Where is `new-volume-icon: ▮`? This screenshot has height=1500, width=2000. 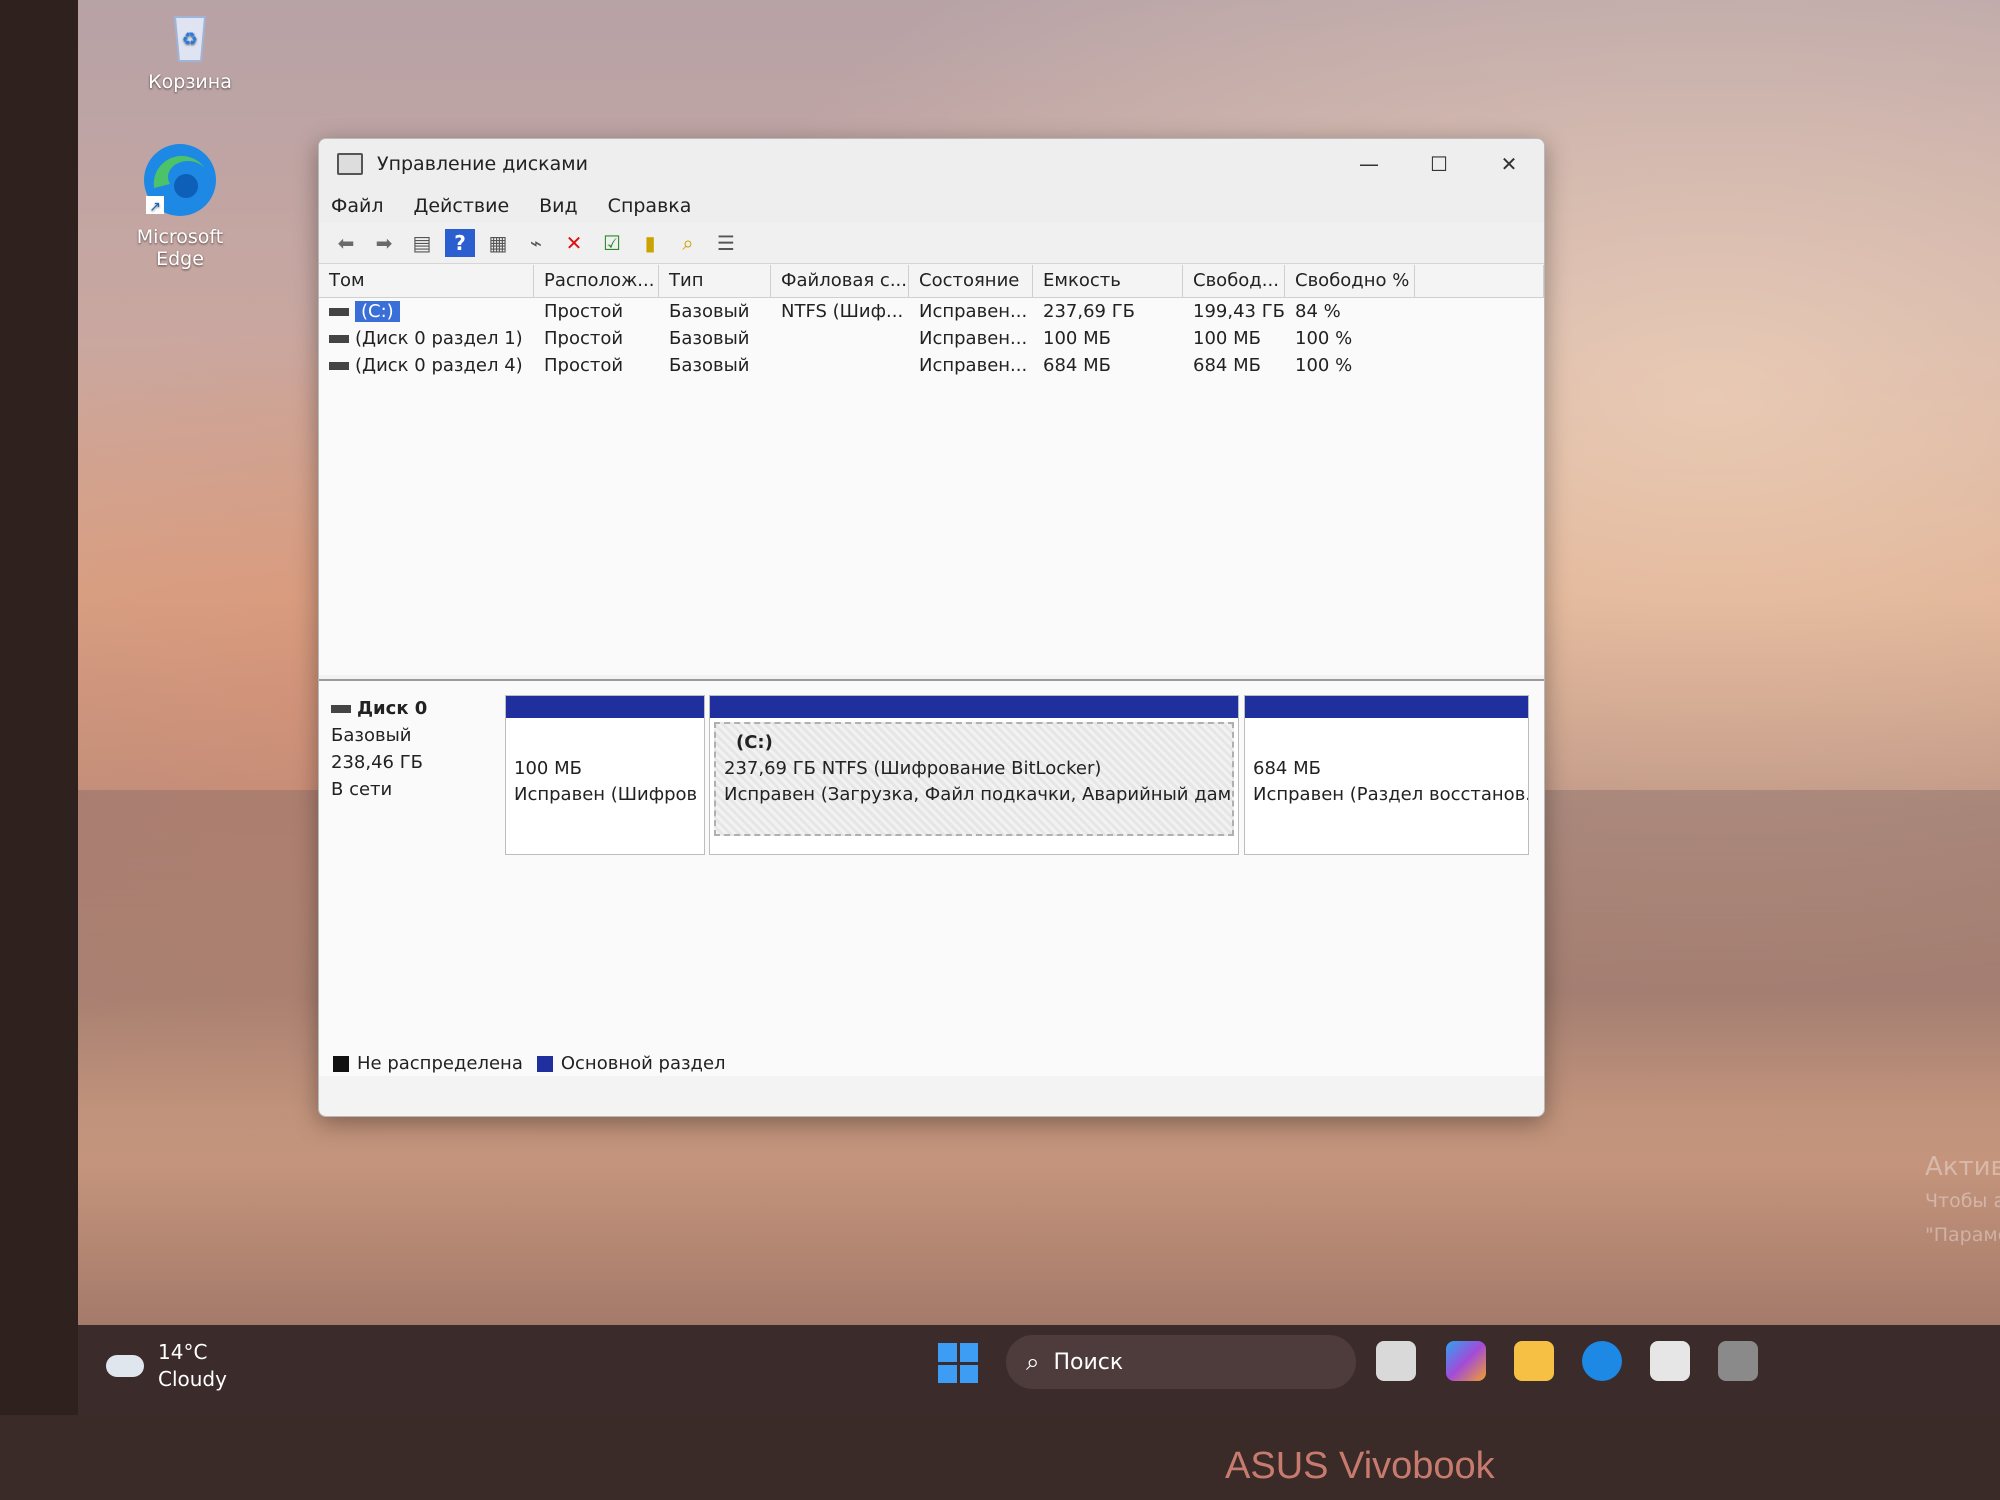 new-volume-icon: ▮ is located at coordinates (650, 243).